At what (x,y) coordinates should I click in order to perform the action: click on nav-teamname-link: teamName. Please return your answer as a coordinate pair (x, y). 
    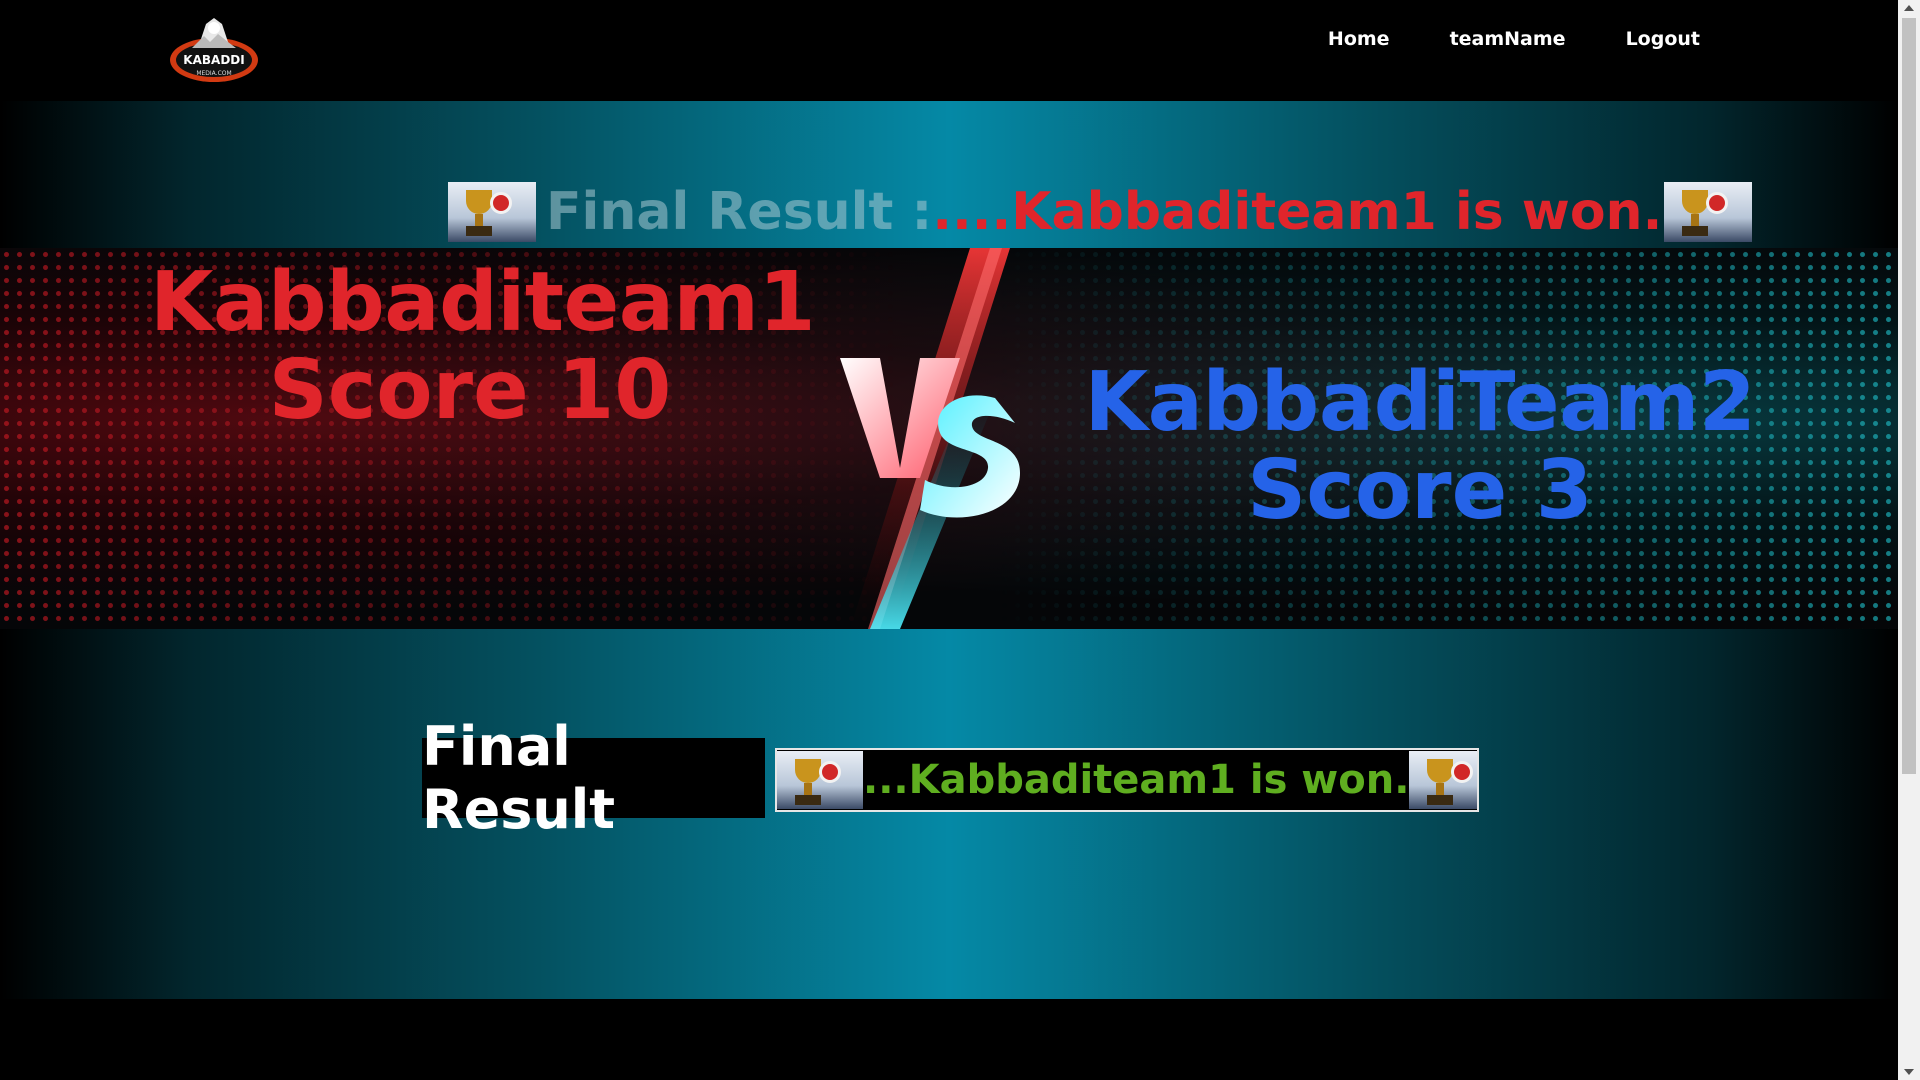
    Looking at the image, I should click on (1508, 39).